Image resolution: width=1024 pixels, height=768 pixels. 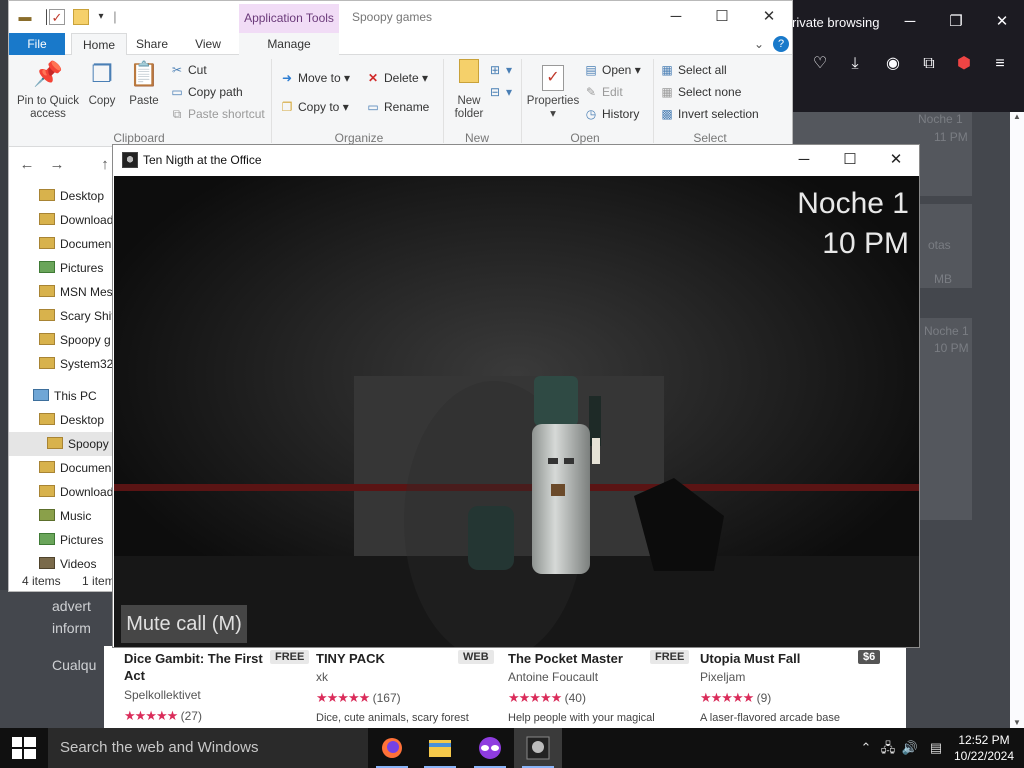 What do you see at coordinates (188, 70) in the screenshot?
I see `cut-button: ✂ Cut` at bounding box center [188, 70].